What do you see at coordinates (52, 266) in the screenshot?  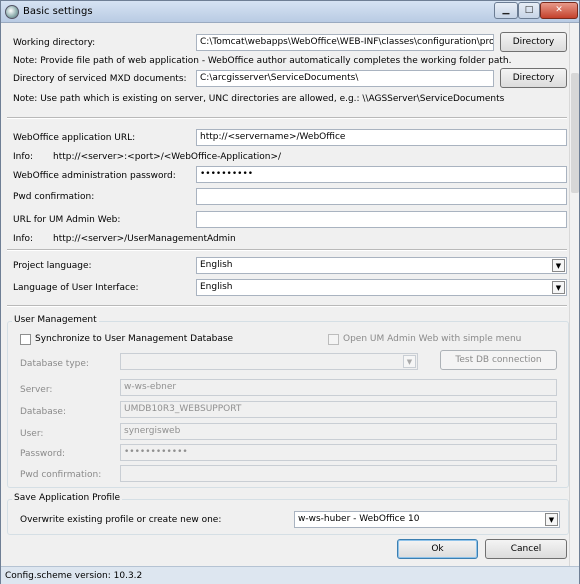 I see `project-language-label: Project language:` at bounding box center [52, 266].